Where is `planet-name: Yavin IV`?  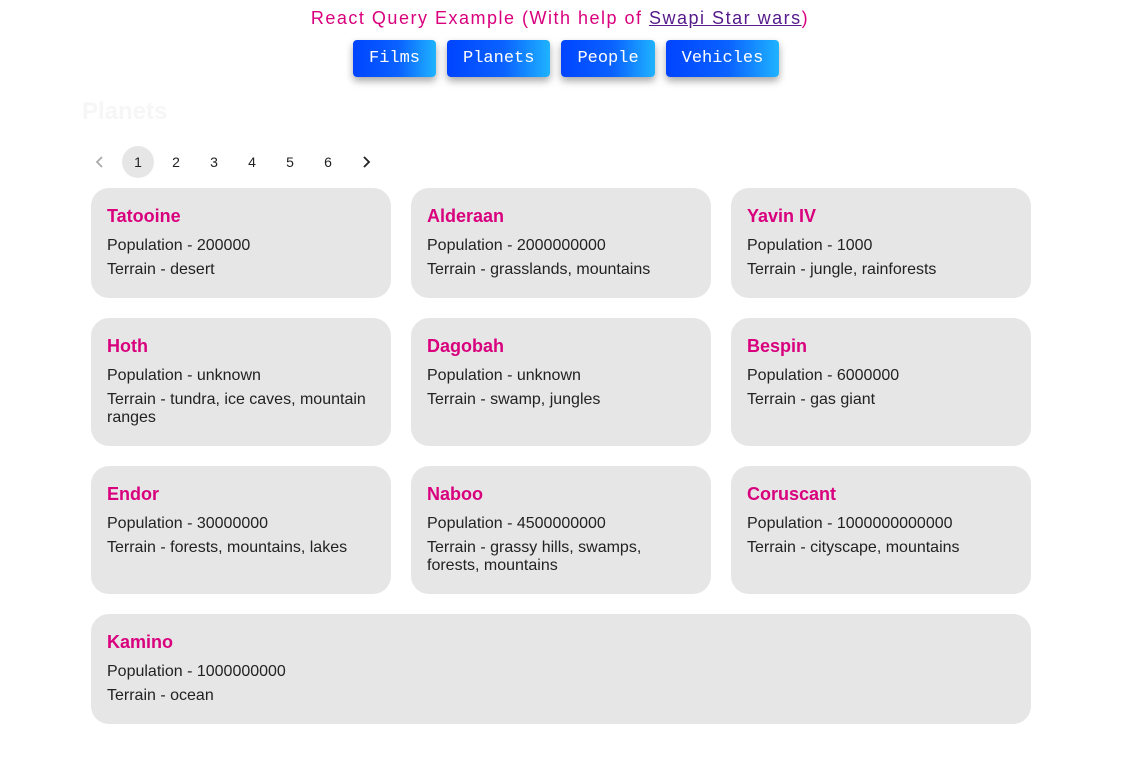
planet-name: Yavin IV is located at coordinates (782, 216).